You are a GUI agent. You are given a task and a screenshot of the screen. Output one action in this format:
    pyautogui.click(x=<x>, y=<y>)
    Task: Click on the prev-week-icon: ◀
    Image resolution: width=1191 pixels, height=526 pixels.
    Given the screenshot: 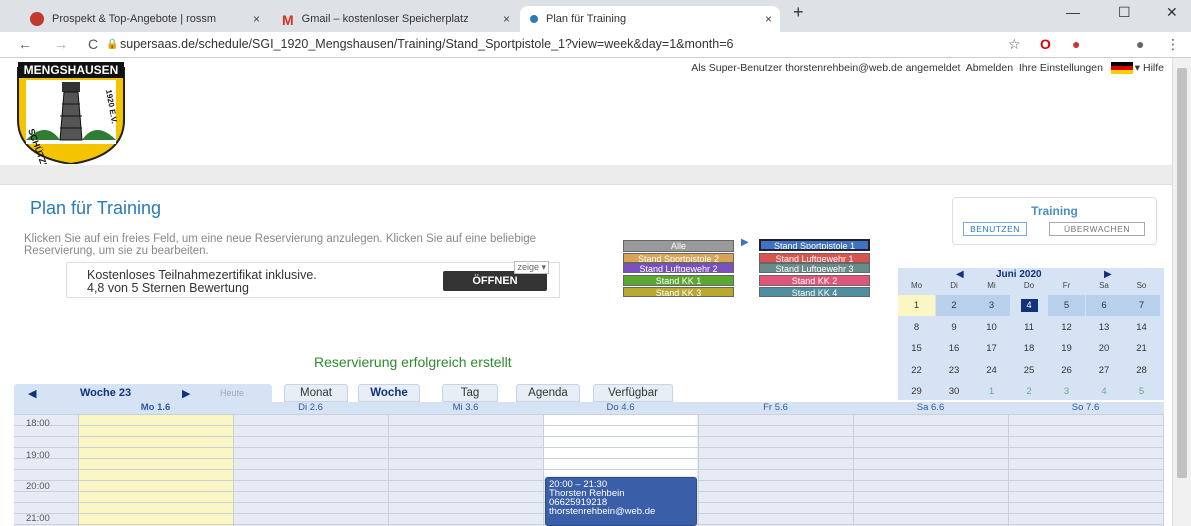 What is the action you would take?
    pyautogui.click(x=32, y=393)
    